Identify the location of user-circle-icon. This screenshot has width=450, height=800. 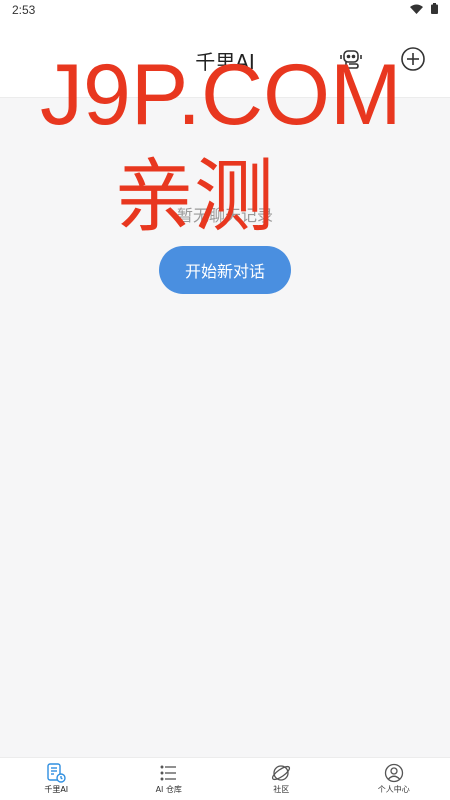
(393, 773).